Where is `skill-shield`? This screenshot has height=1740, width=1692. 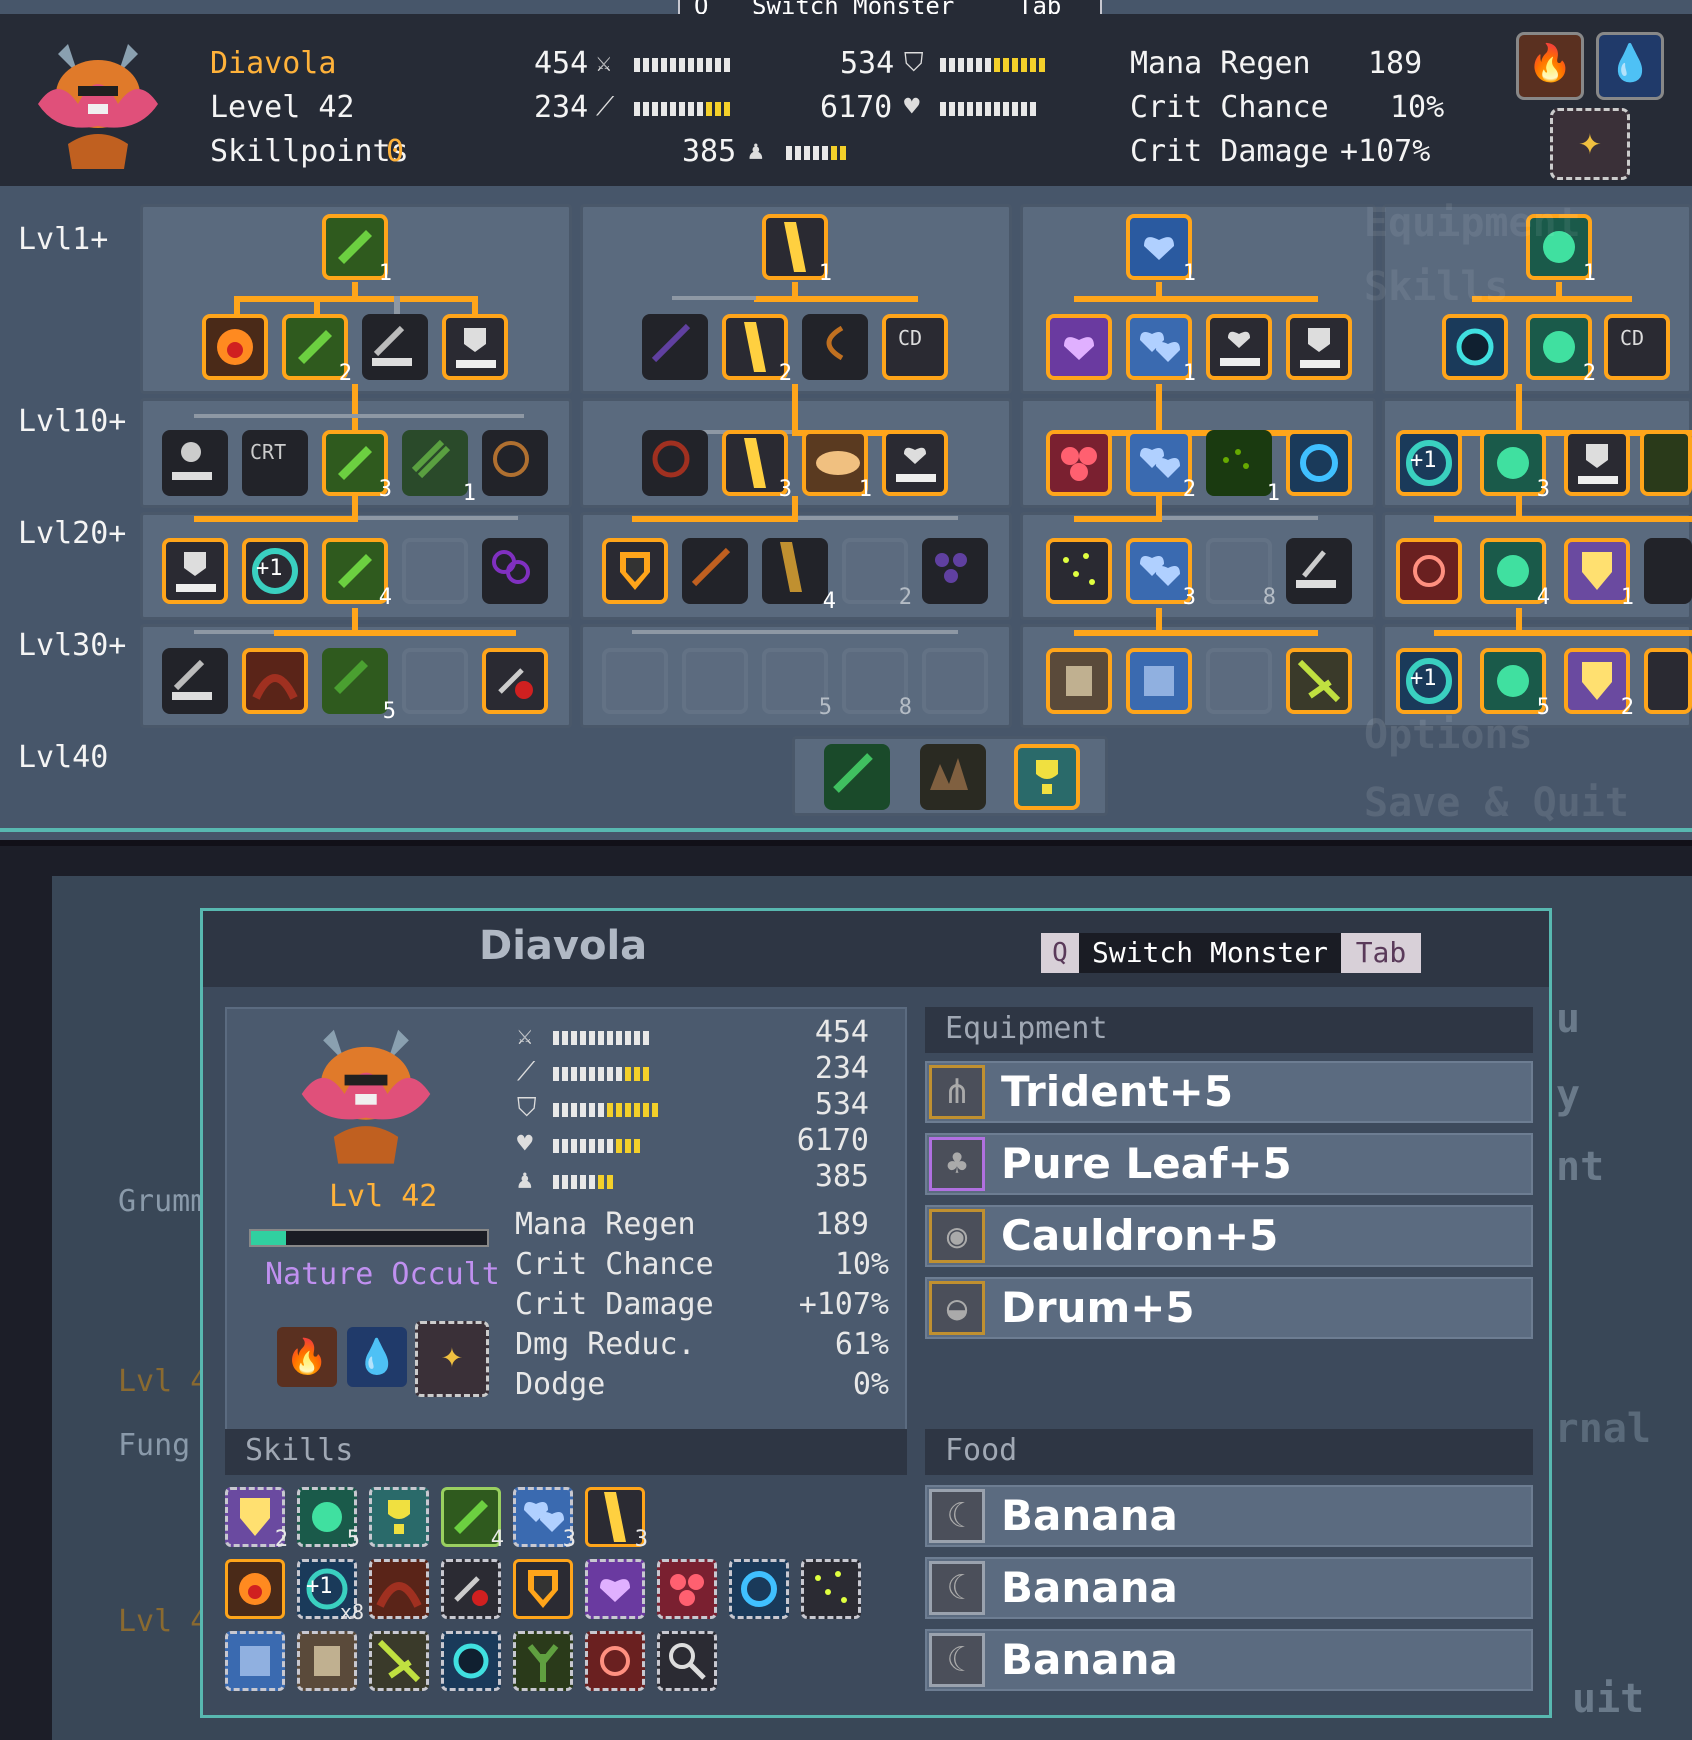 skill-shield is located at coordinates (543, 1589).